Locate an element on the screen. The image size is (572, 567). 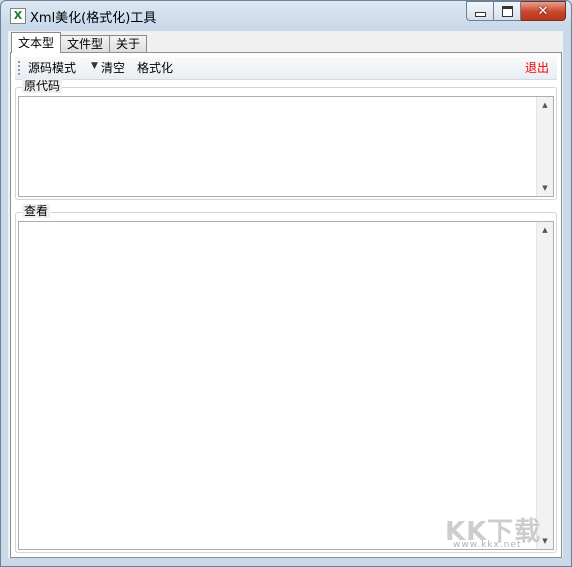
format-button: 格式化 is located at coordinates (155, 68).